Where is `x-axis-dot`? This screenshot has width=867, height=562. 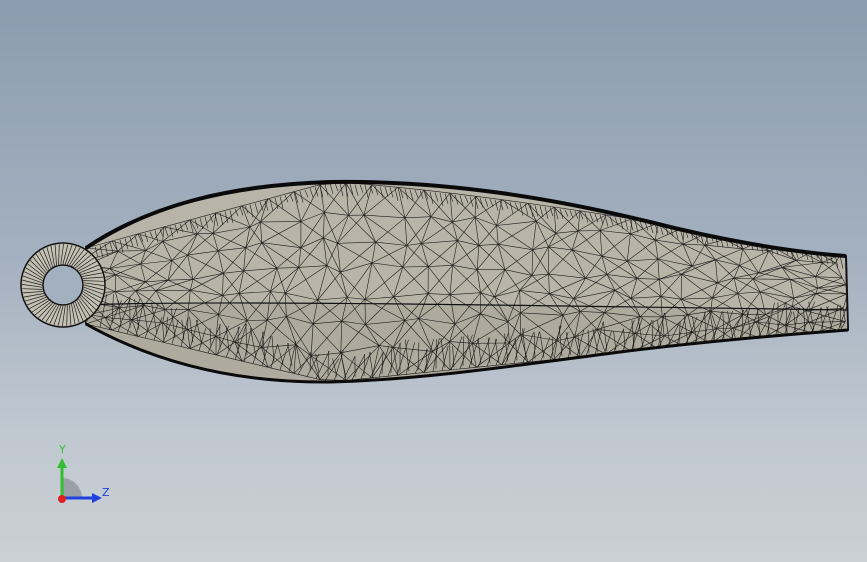 x-axis-dot is located at coordinates (62, 499).